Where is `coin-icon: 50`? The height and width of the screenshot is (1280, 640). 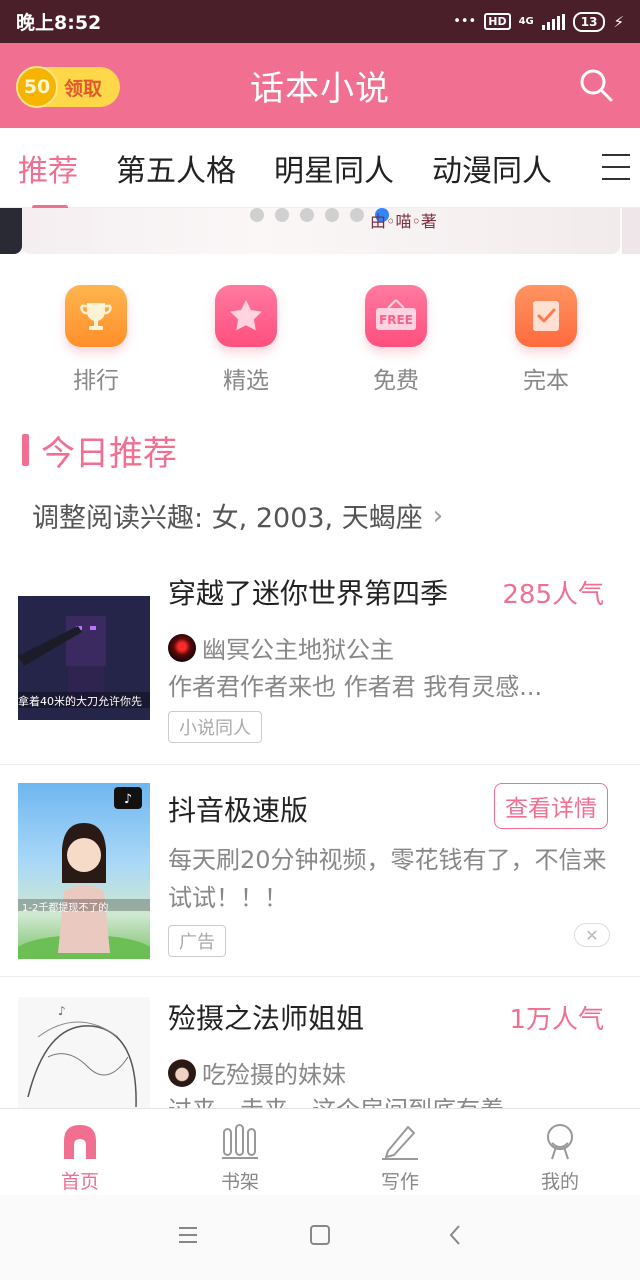 coin-icon: 50 is located at coordinates (37, 87).